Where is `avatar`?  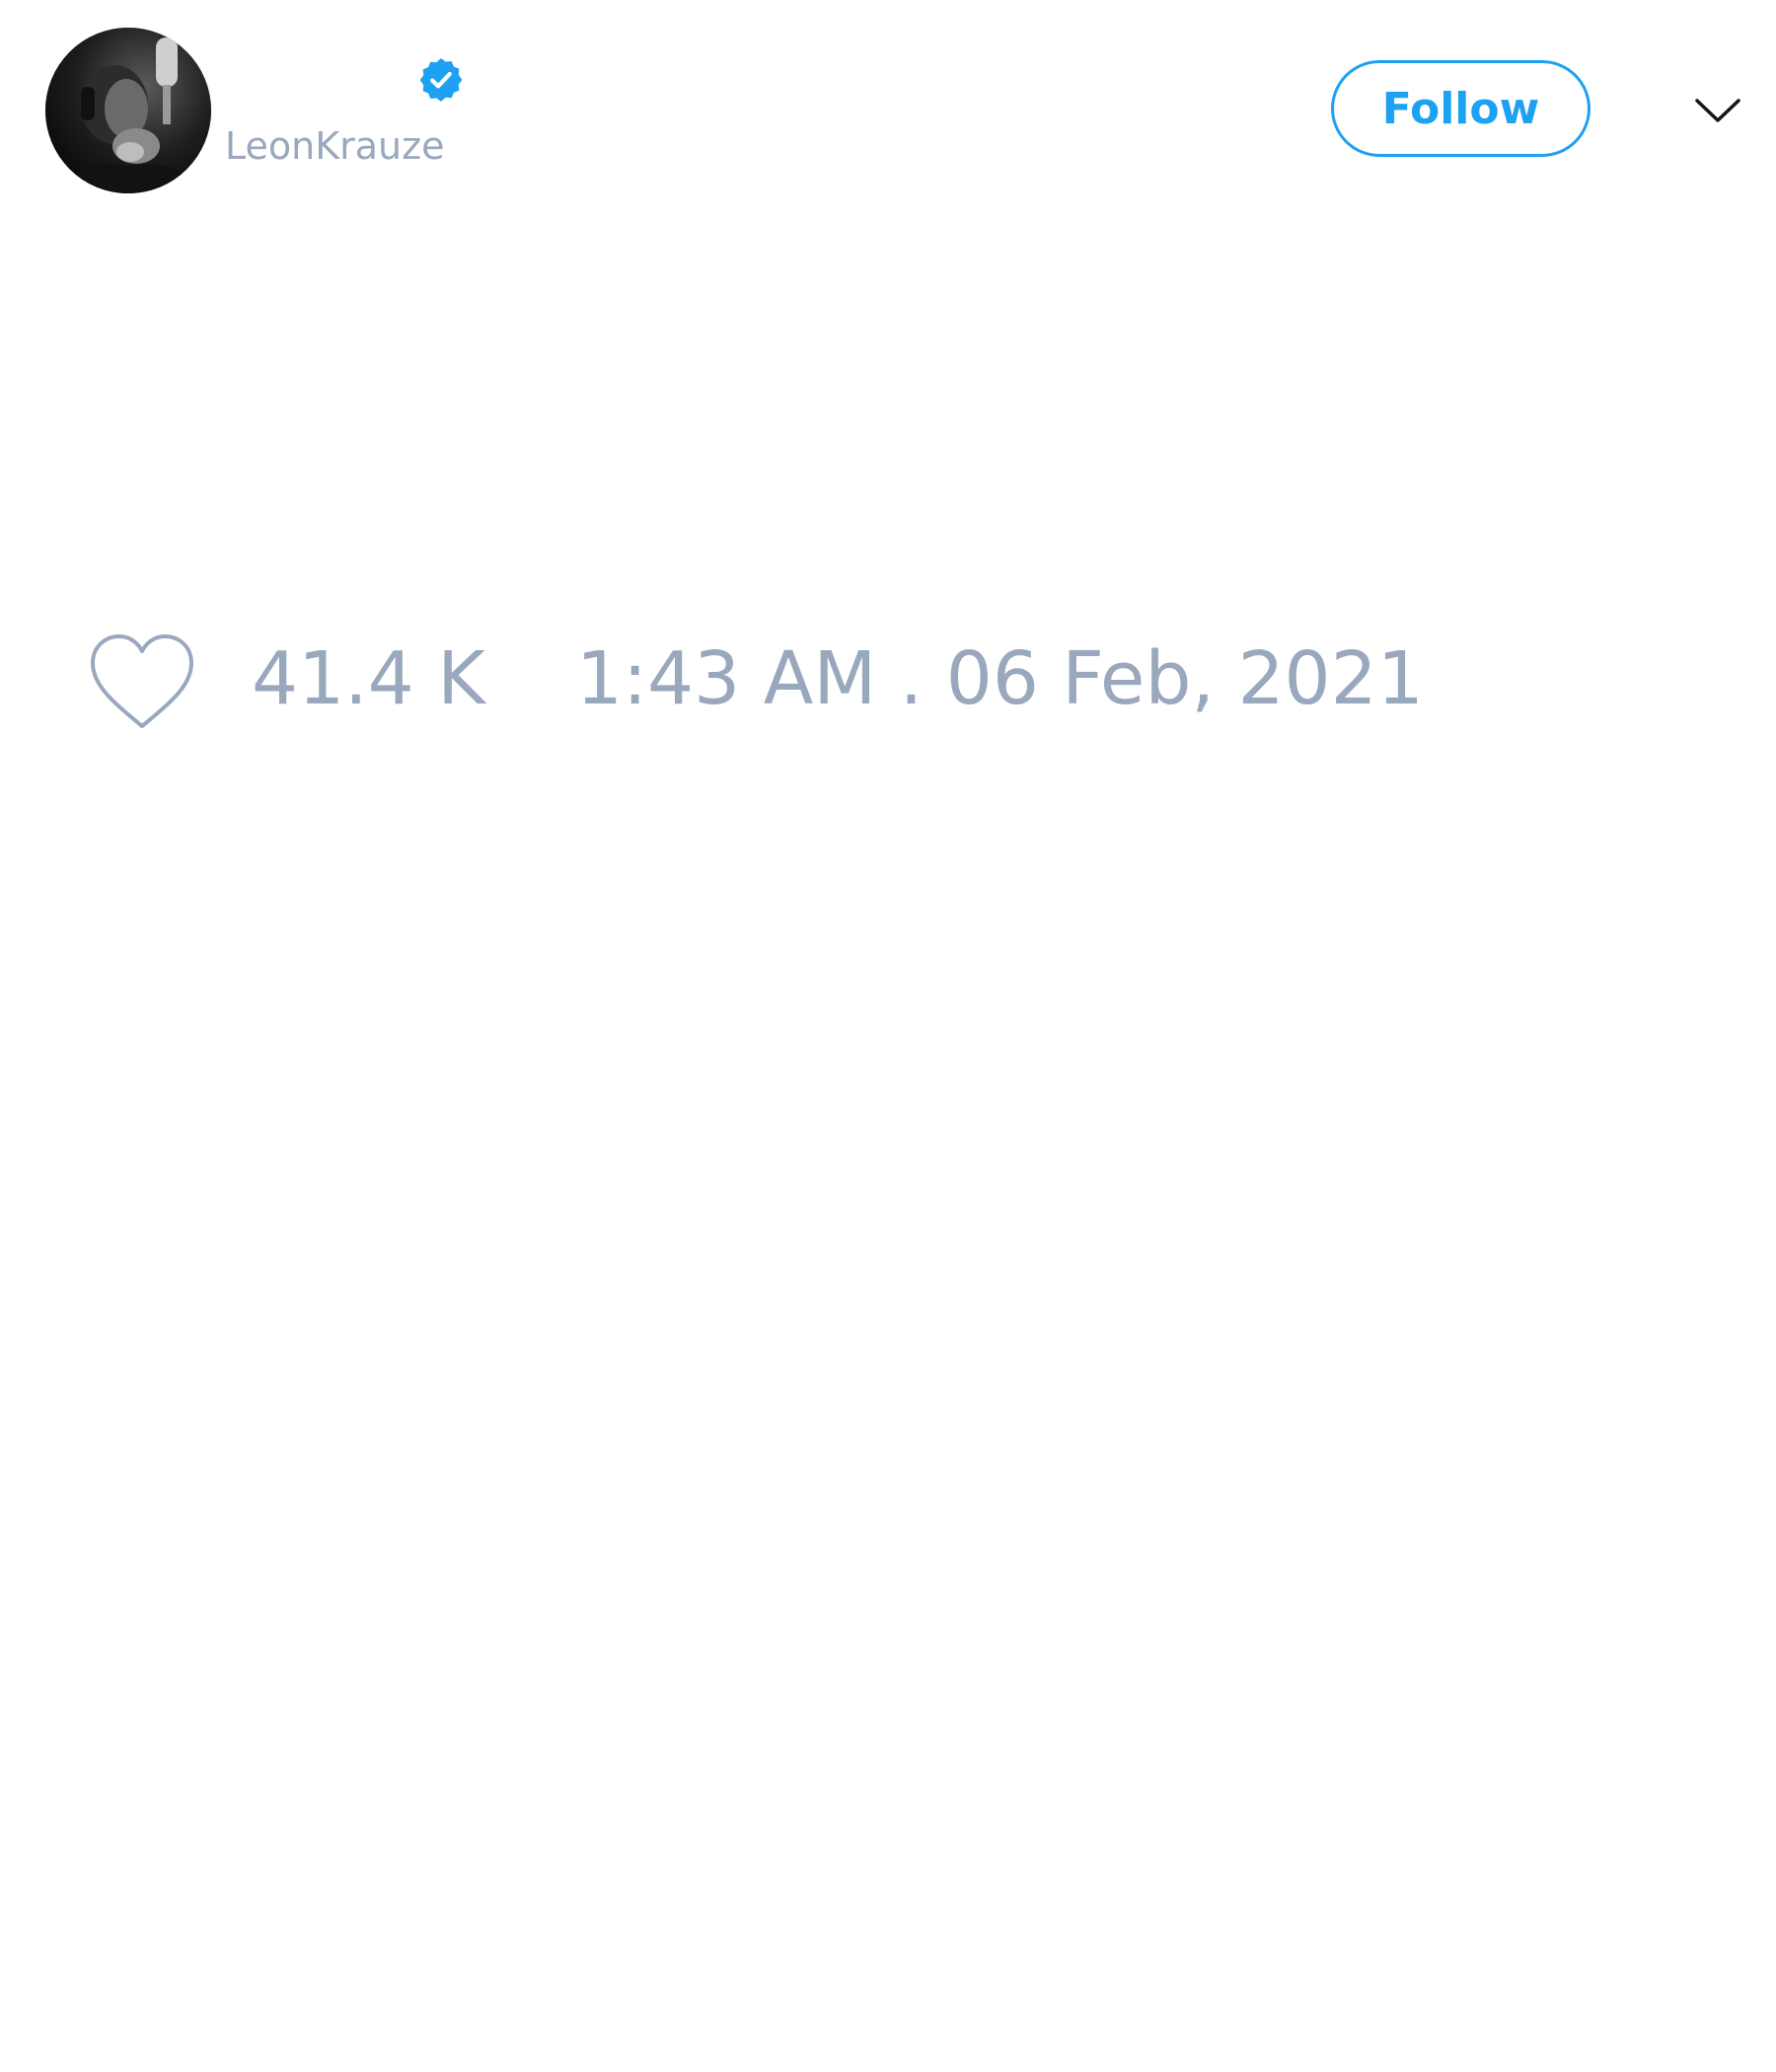
avatar is located at coordinates (128, 111).